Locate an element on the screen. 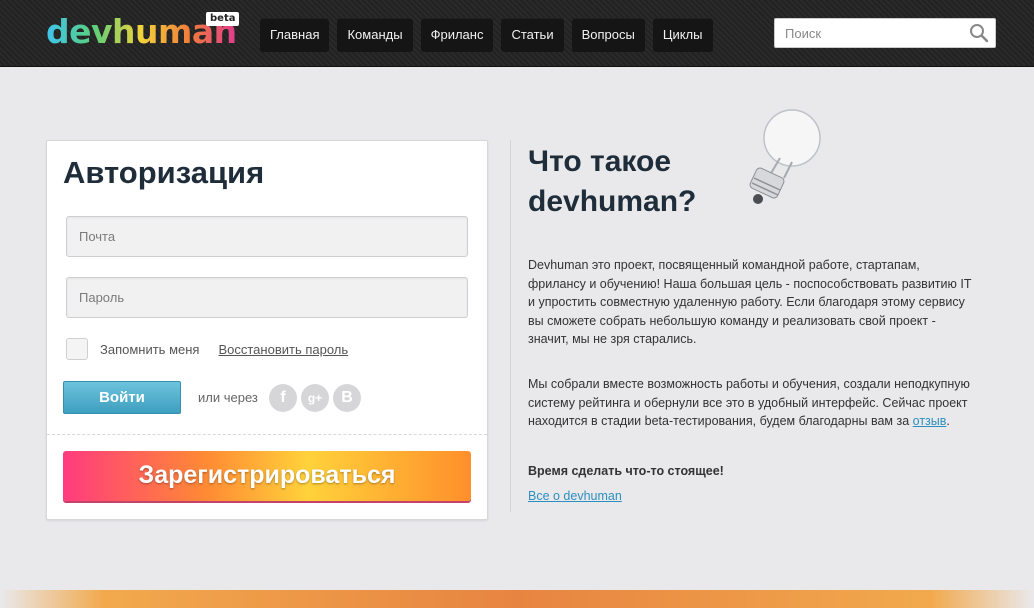 This screenshot has width=1034, height=608. nav-questions: Вопросы is located at coordinates (608, 35).